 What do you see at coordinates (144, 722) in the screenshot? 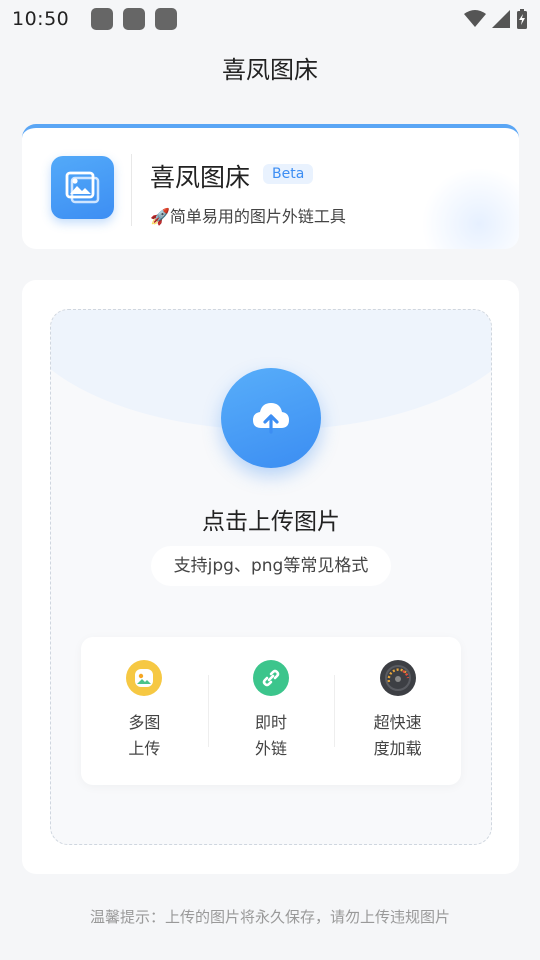
I see `feature-label: 多图` at bounding box center [144, 722].